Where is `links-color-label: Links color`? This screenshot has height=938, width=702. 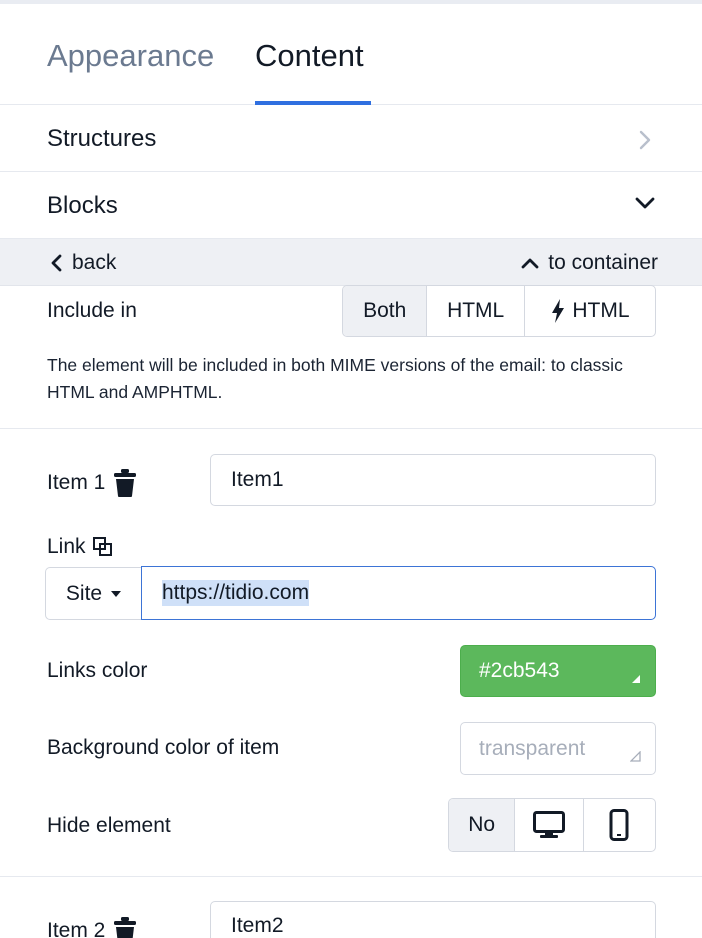
links-color-label: Links color is located at coordinates (97, 670).